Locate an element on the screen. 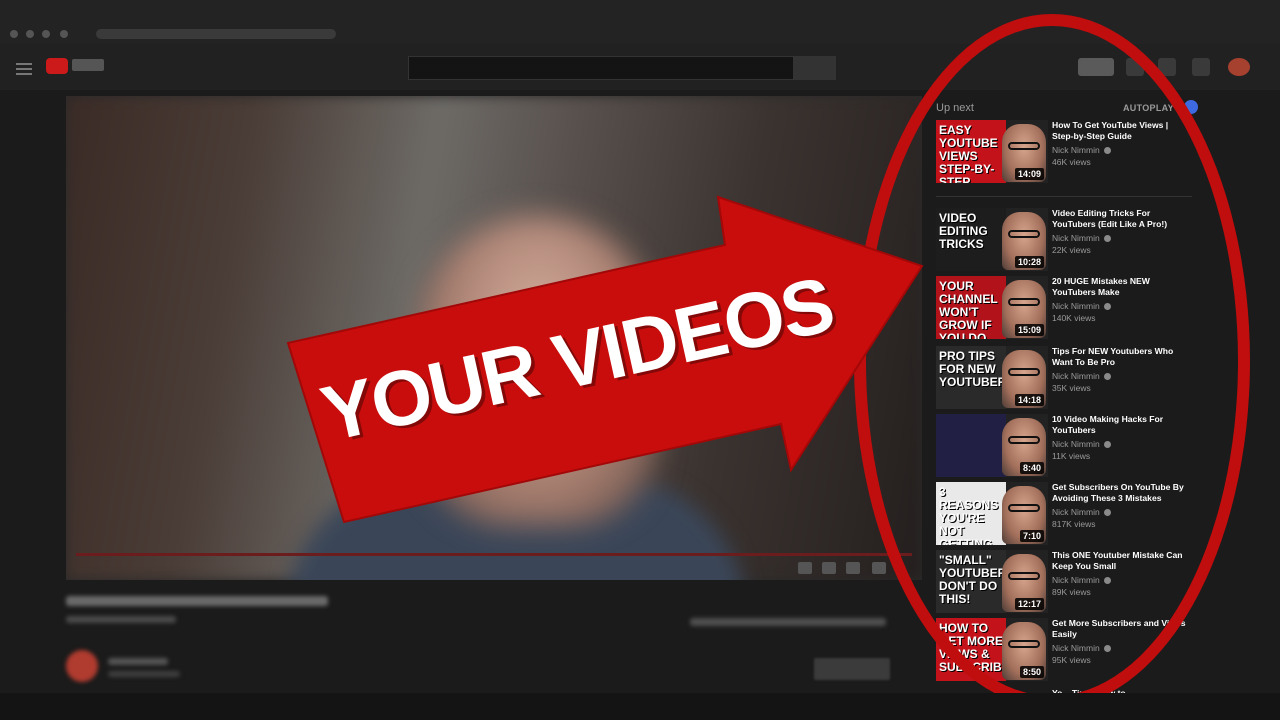 The image size is (1280, 720). video-title-blurred is located at coordinates (197, 601).